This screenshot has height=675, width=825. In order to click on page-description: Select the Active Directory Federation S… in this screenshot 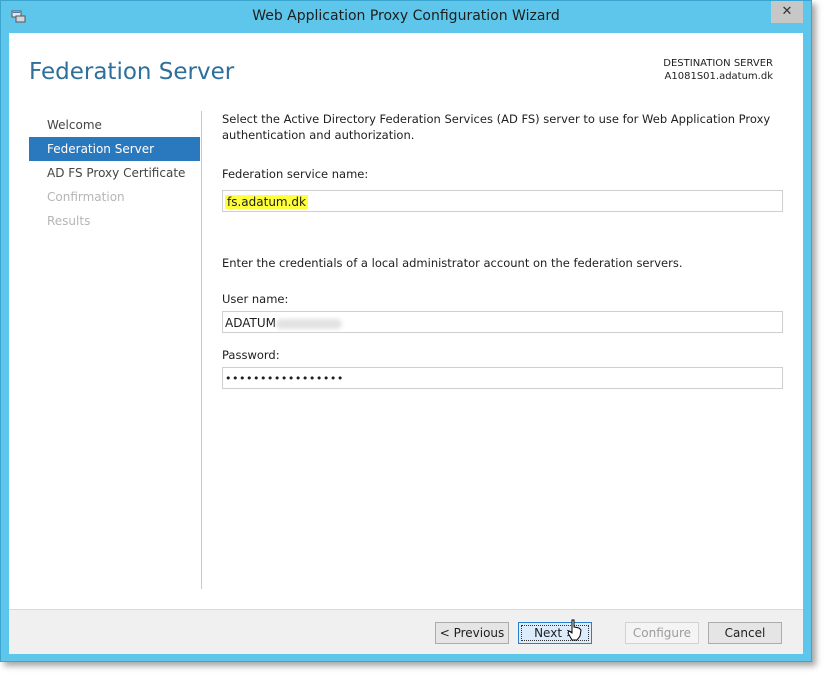, I will do `click(496, 127)`.